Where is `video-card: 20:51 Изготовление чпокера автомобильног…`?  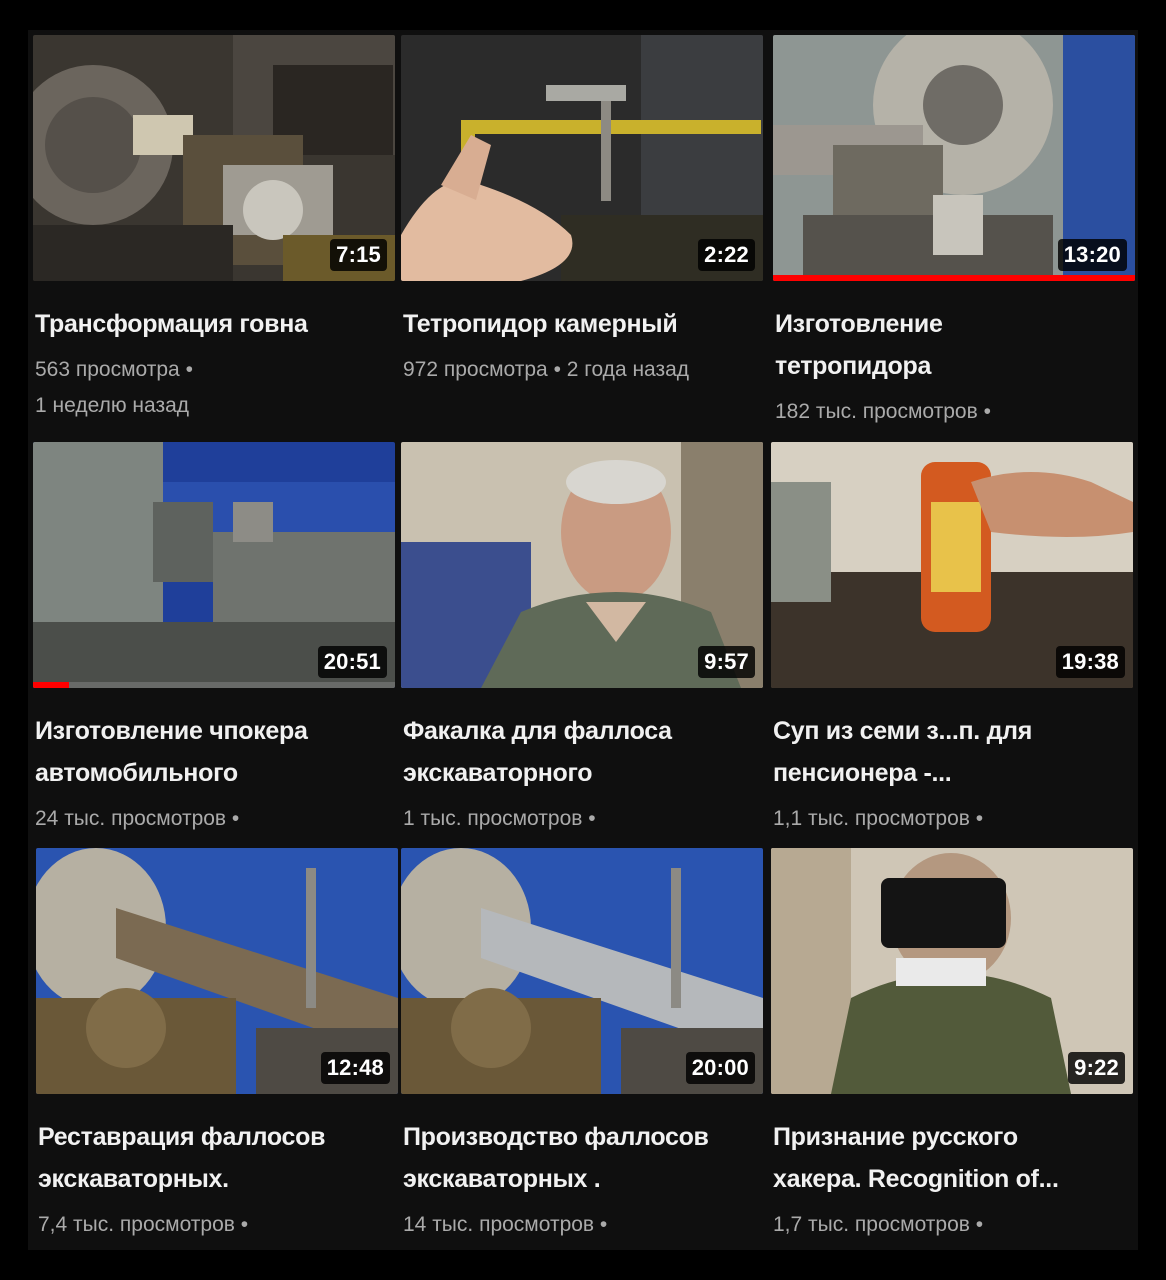 video-card: 20:51 Изготовление чпокера автомобильног… is located at coordinates (214, 640).